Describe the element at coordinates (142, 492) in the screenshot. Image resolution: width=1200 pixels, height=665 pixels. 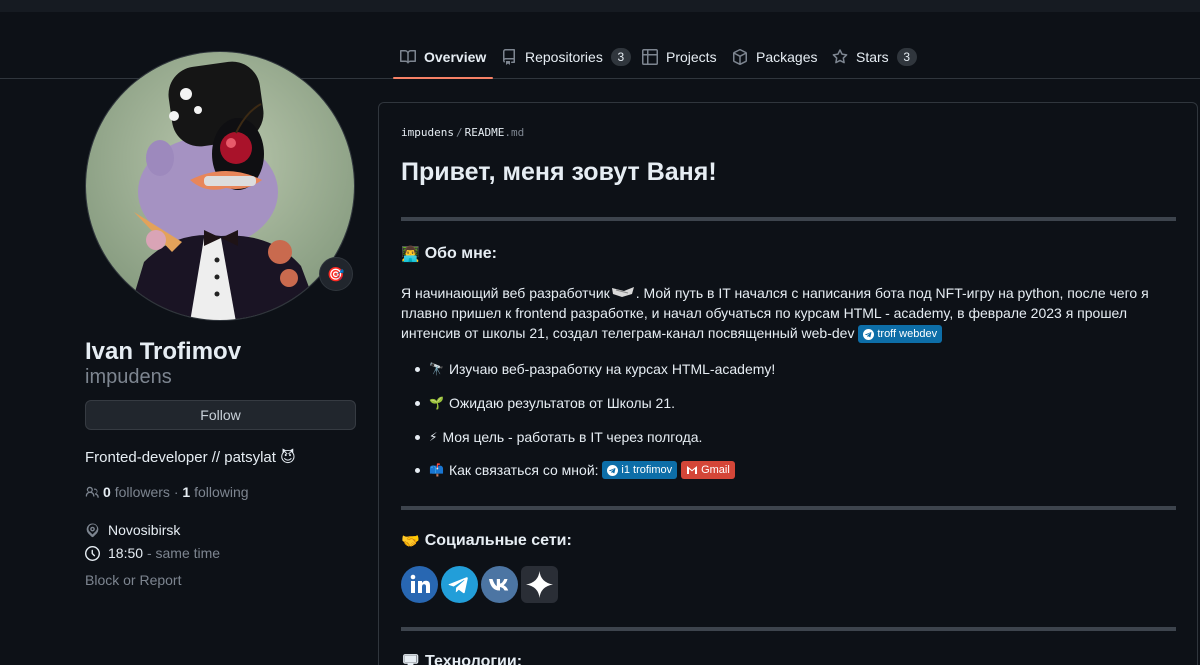
I see `followers-label: followers` at that location.